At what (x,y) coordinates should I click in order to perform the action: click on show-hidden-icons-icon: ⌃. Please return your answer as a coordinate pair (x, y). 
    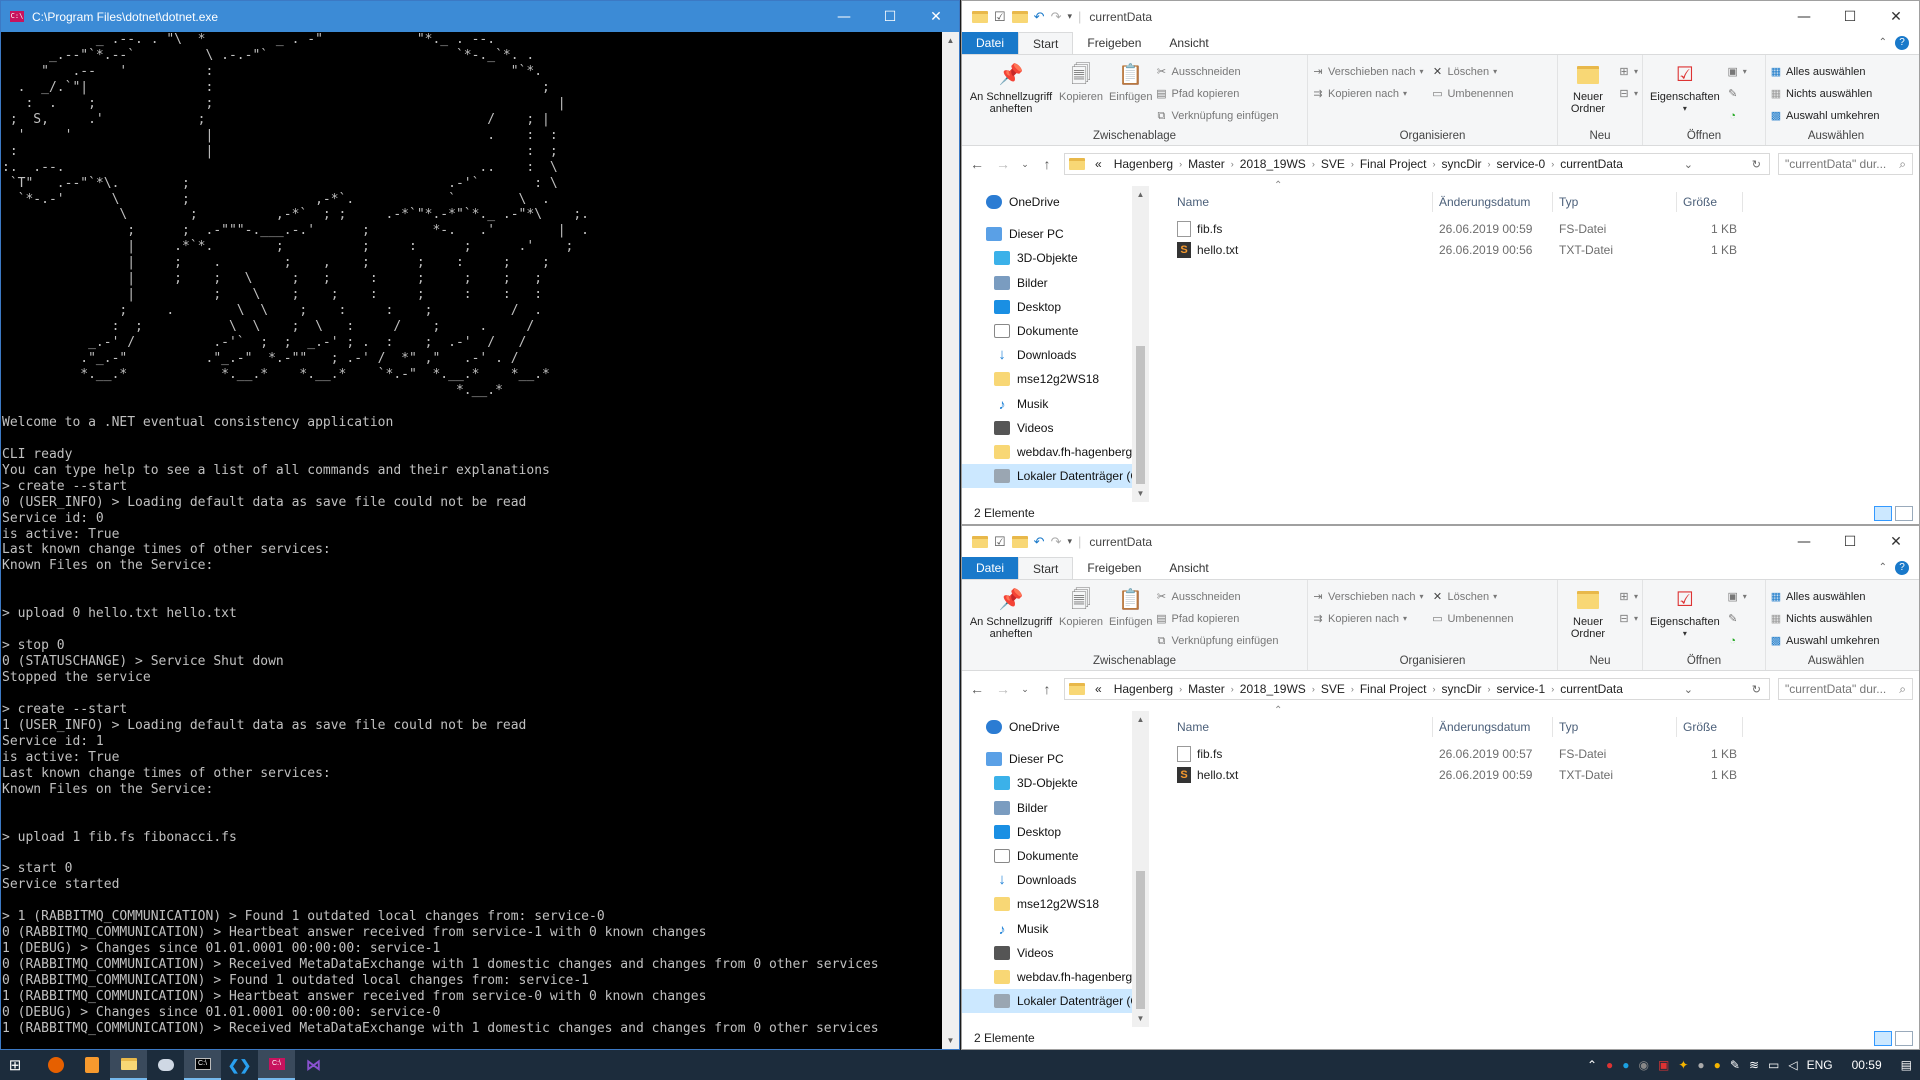
    Looking at the image, I should click on (1592, 1065).